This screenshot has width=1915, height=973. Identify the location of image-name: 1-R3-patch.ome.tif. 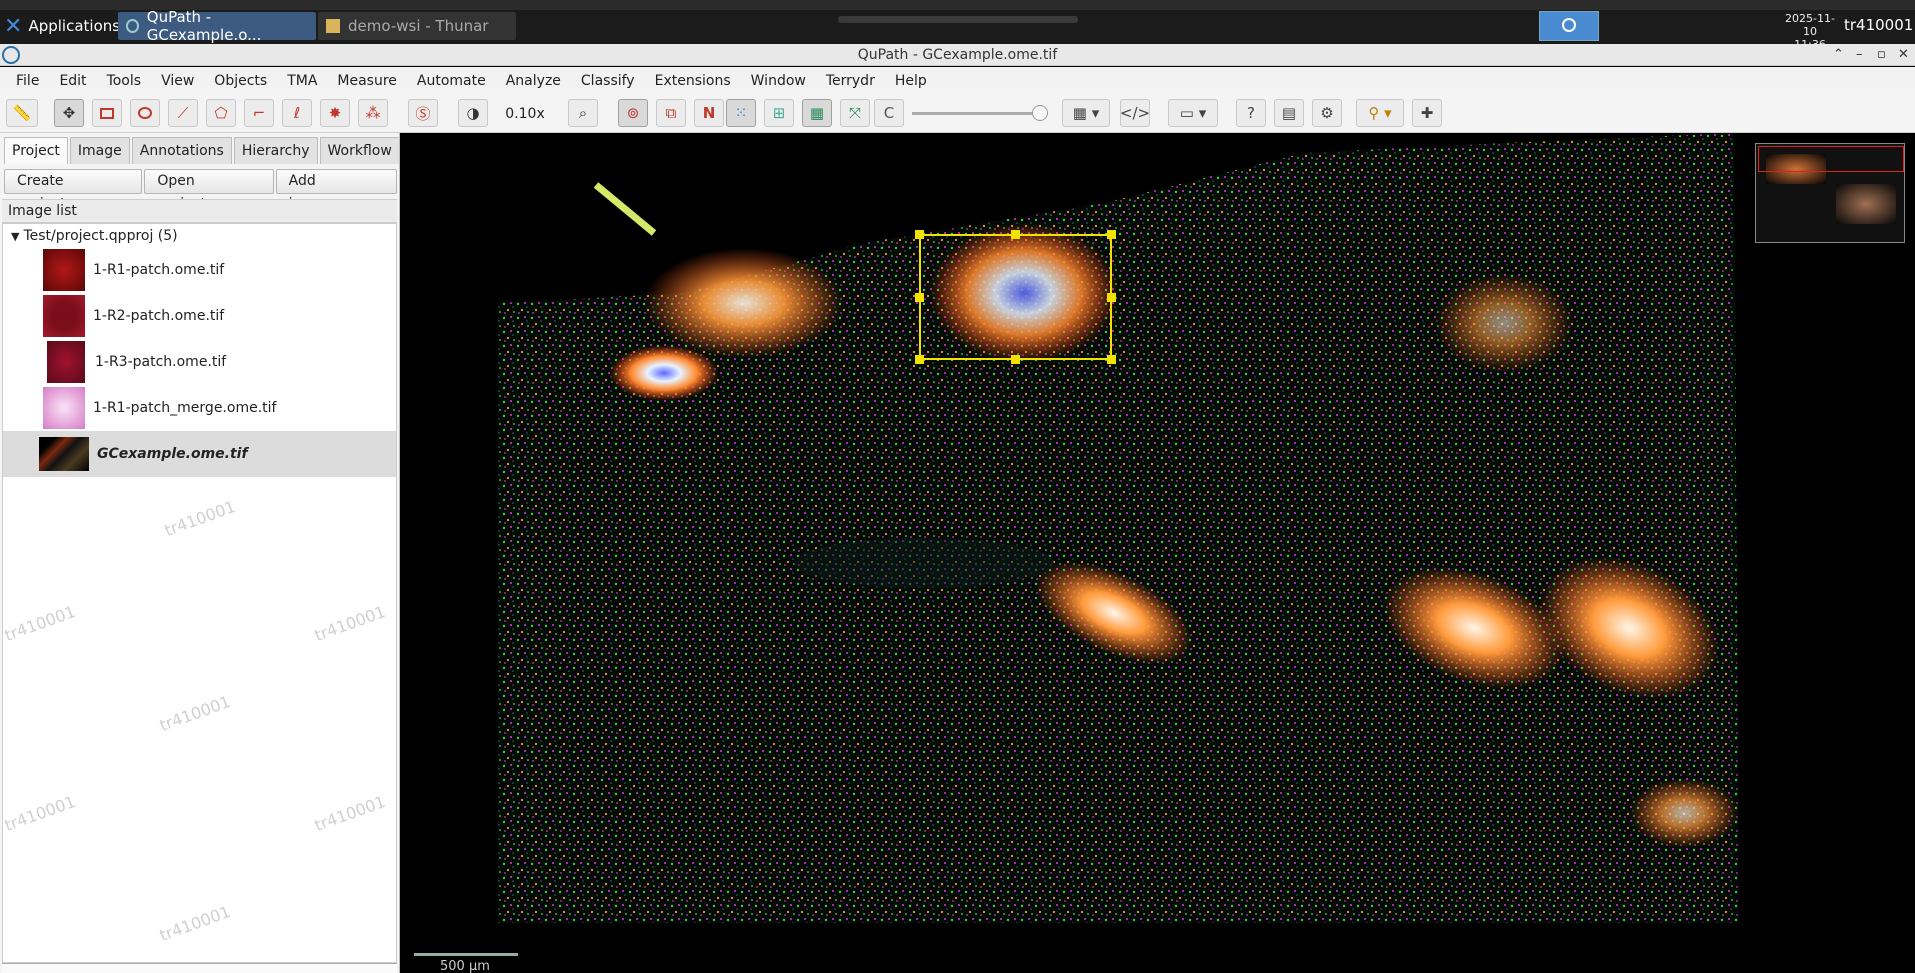
(161, 362).